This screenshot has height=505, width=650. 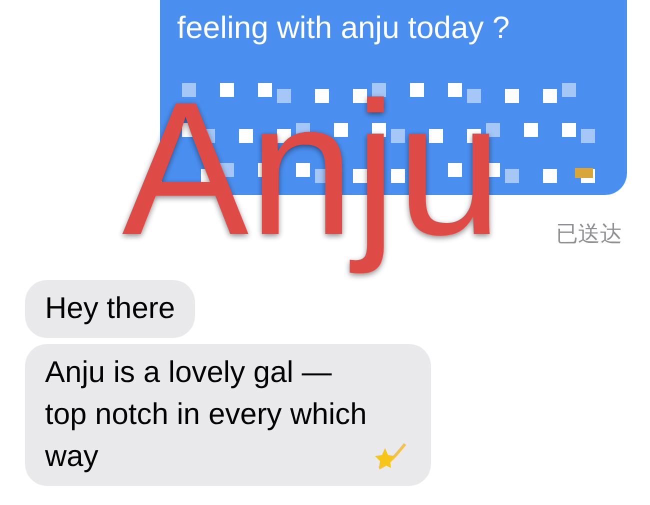 What do you see at coordinates (589, 234) in the screenshot?
I see `delivery-status: 已送达` at bounding box center [589, 234].